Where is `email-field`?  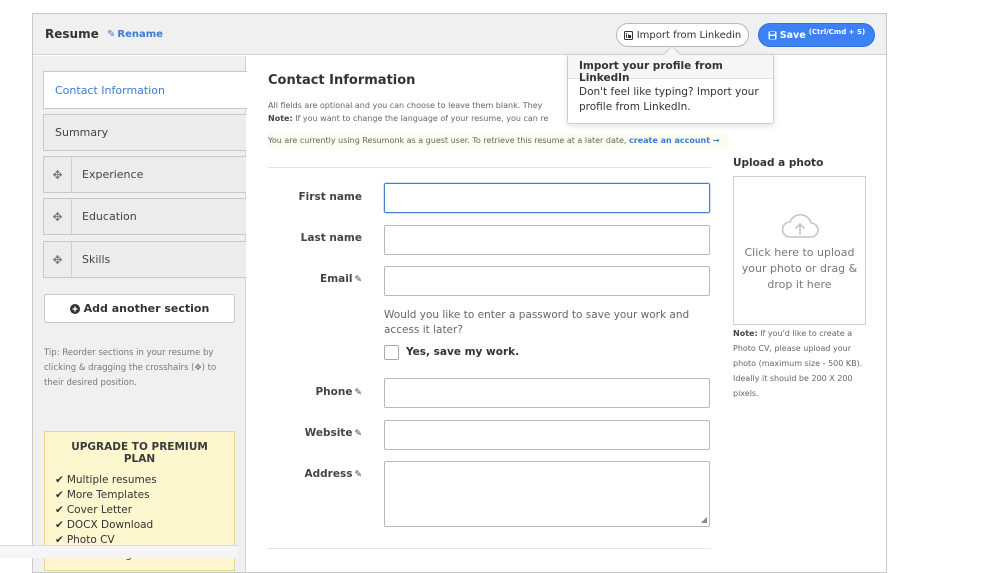
email-field is located at coordinates (547, 281).